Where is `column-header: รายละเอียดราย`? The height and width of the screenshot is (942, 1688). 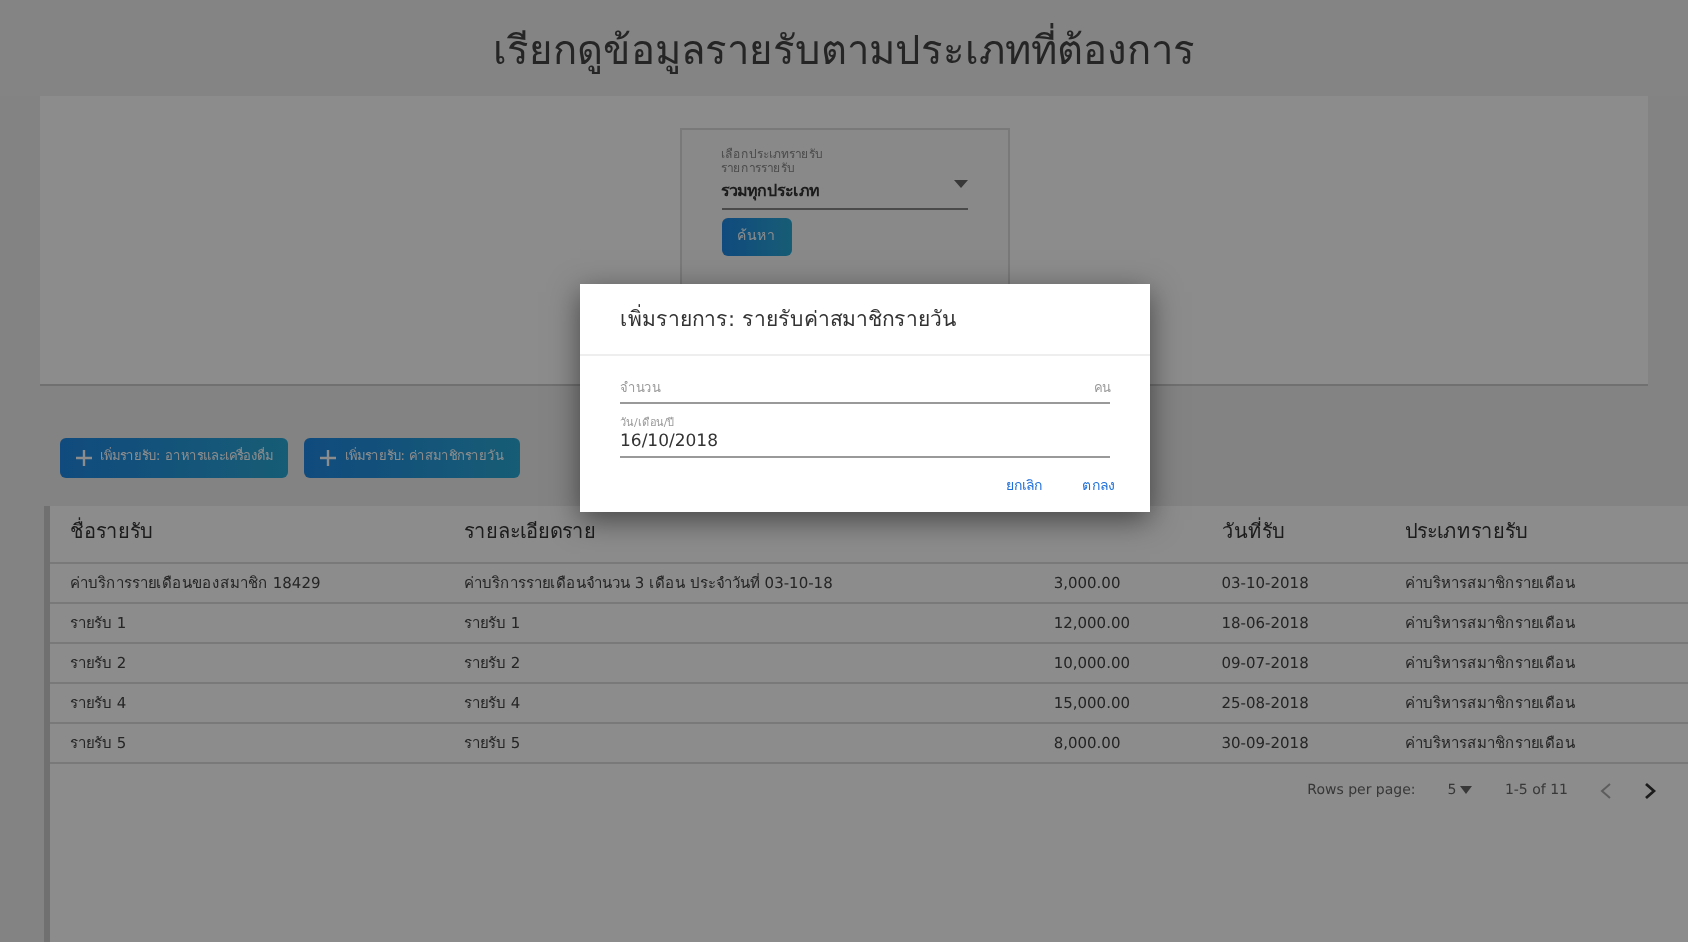 column-header: รายละเอียดราย is located at coordinates (530, 533).